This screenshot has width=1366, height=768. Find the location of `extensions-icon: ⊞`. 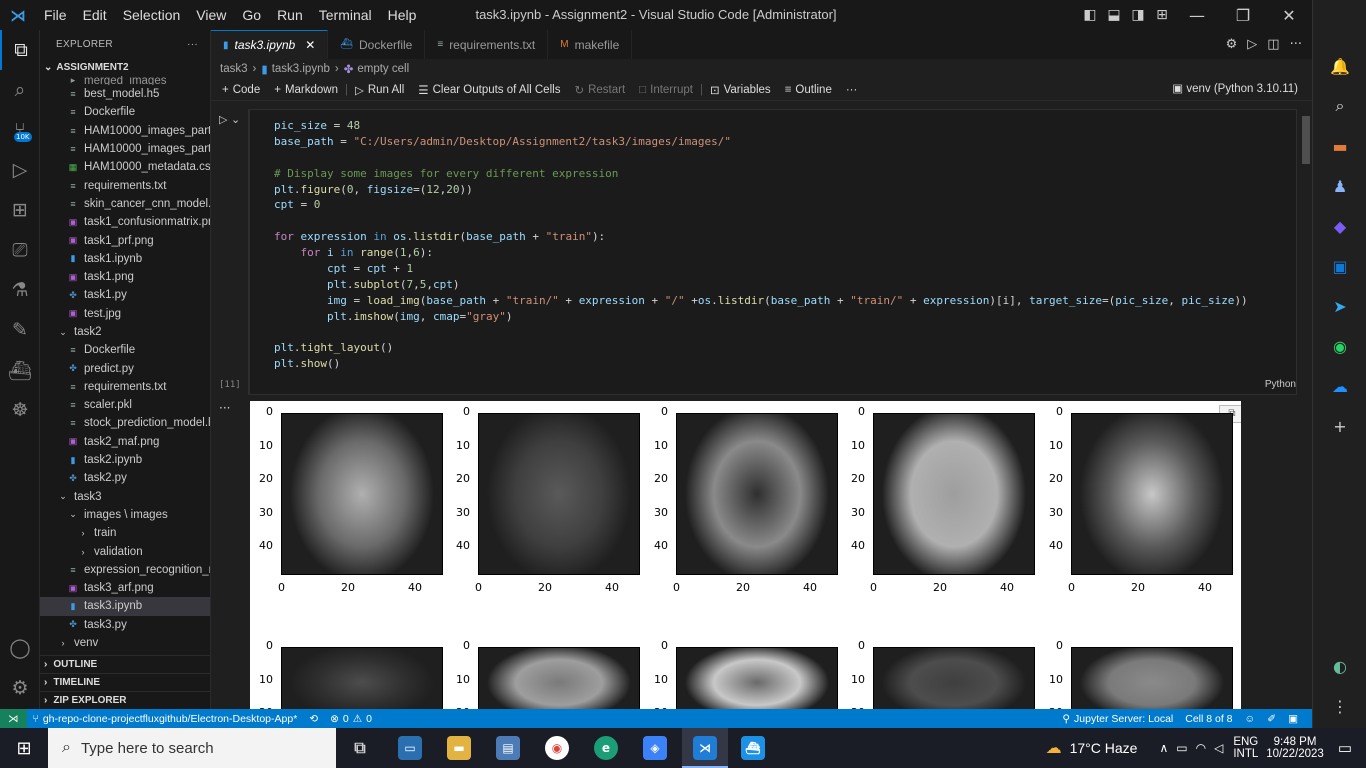

extensions-icon: ⊞ is located at coordinates (20, 210).